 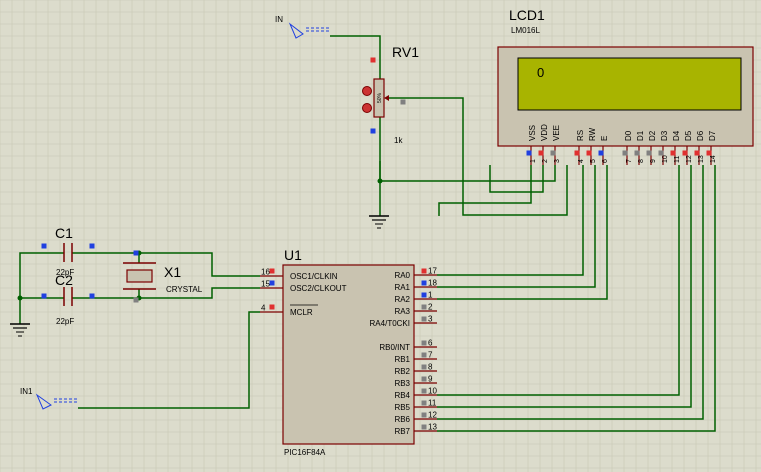 I want to click on mcu-left-pin-name: OSC1/CLKIN, so click(x=314, y=276).